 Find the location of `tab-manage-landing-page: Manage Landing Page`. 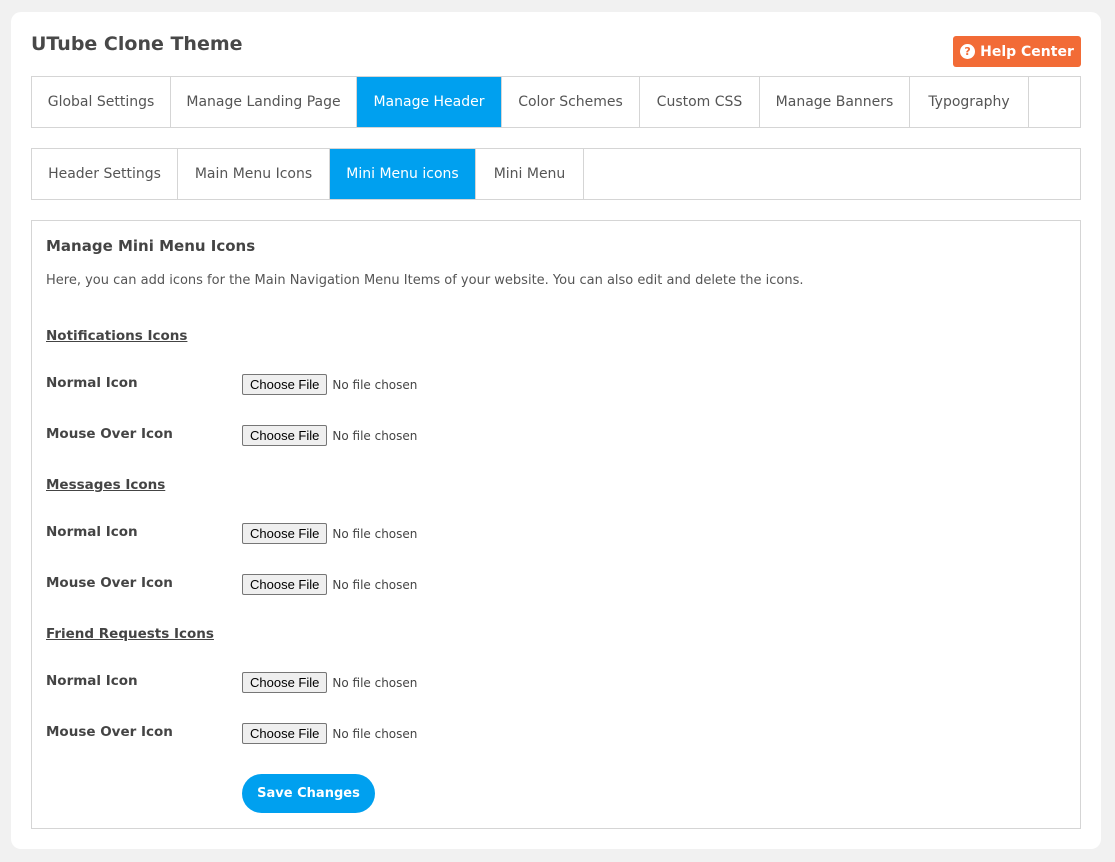

tab-manage-landing-page: Manage Landing Page is located at coordinates (264, 102).